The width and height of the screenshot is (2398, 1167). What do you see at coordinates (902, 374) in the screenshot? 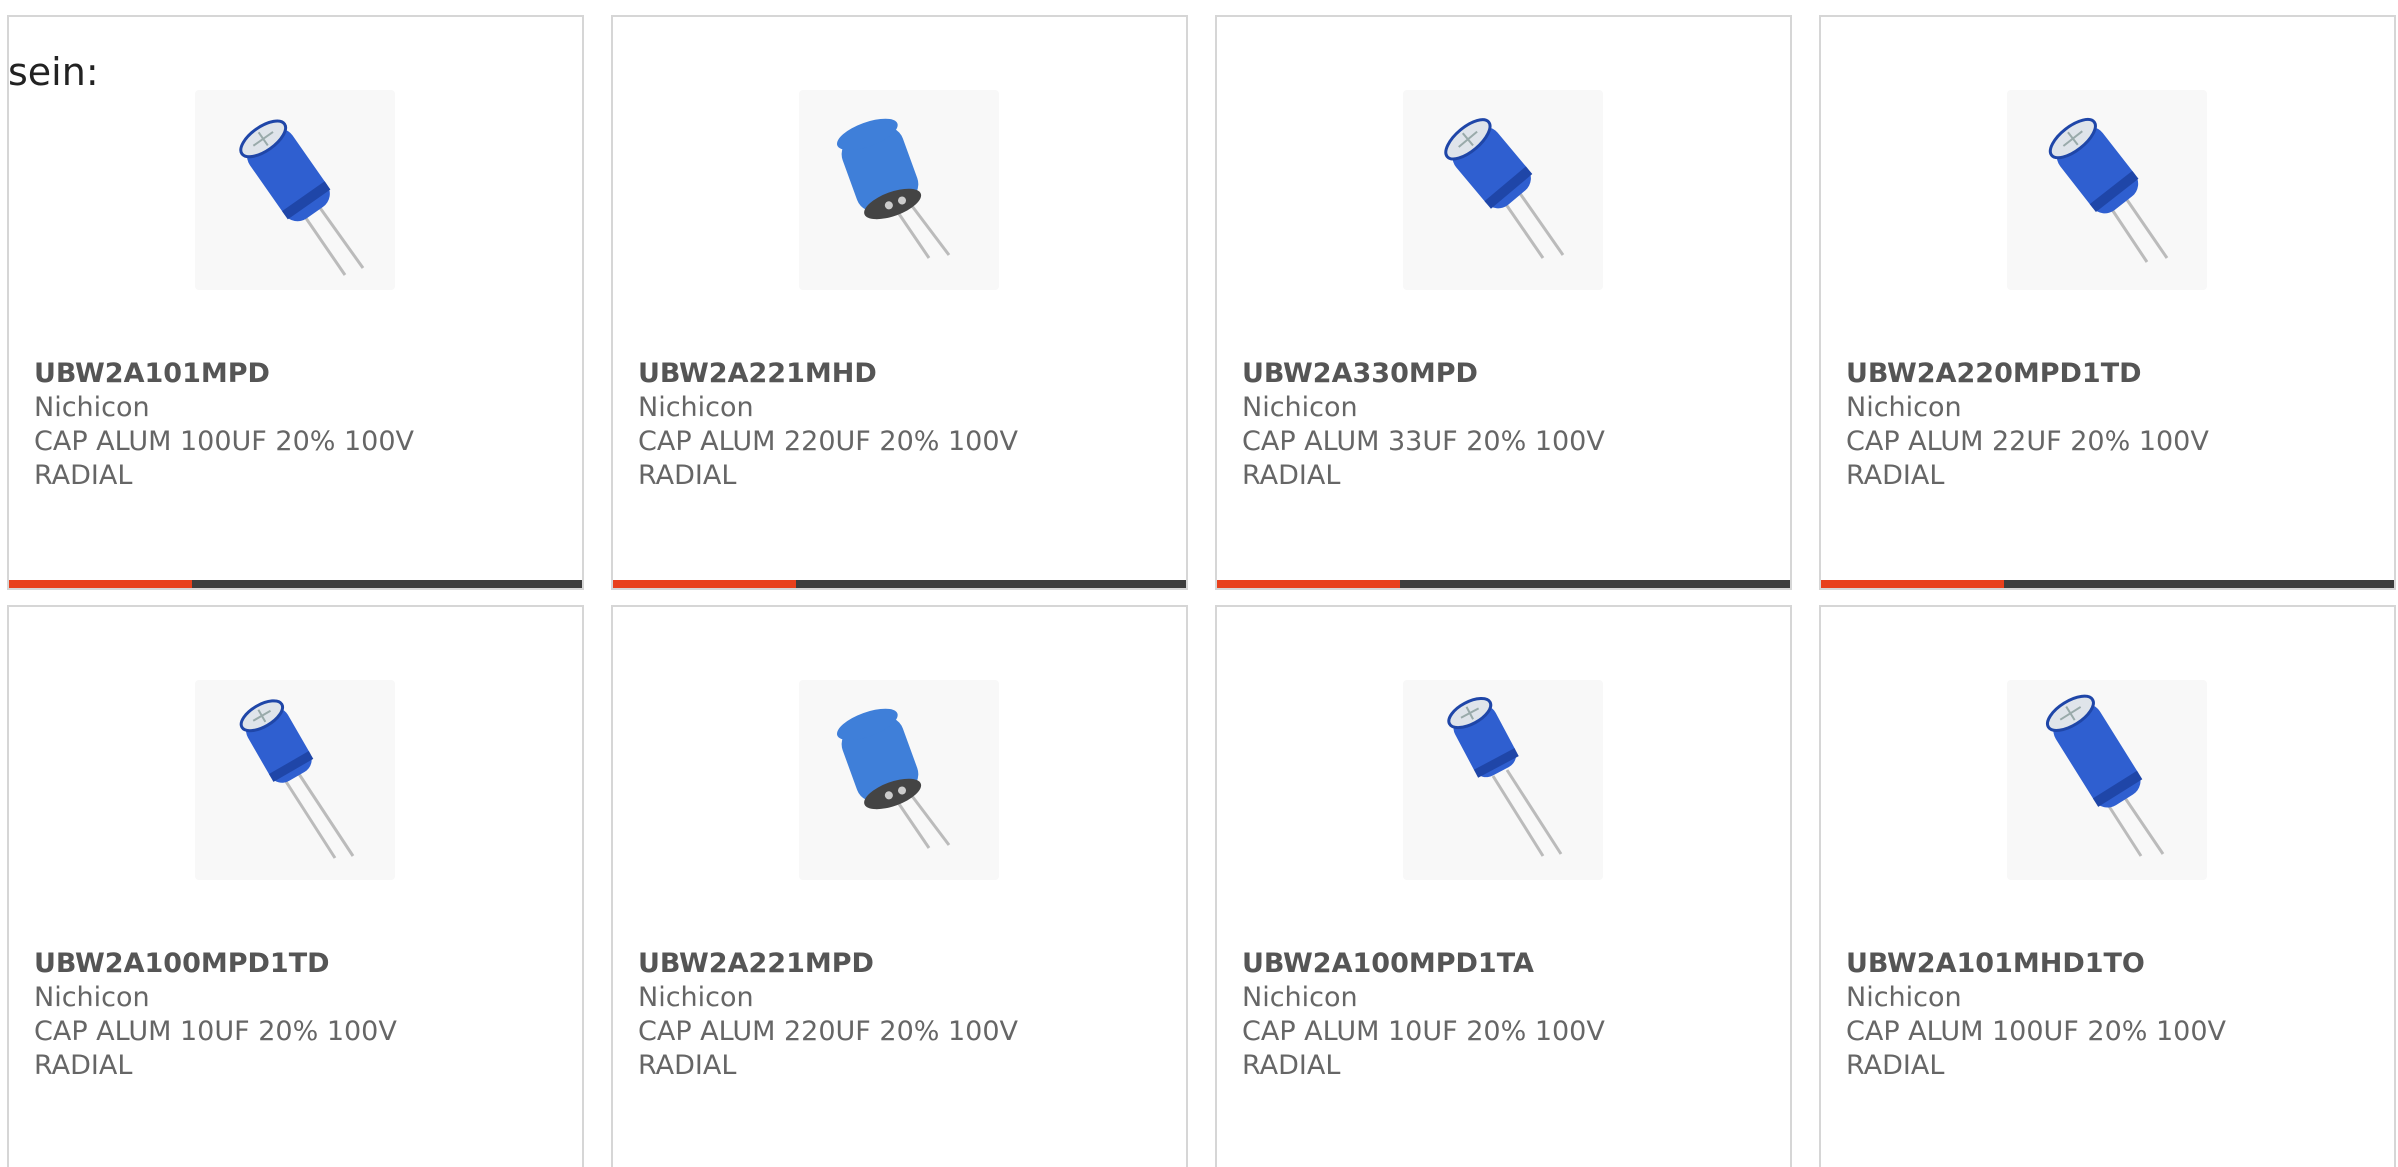
I see `part-number-link: UBW2A221MHD` at bounding box center [902, 374].